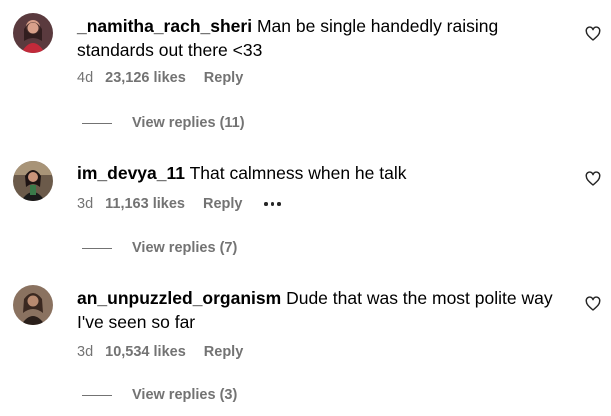 The image size is (611, 416). I want to click on comment-meta: 4d 23,126 likes Reply, so click(160, 78).